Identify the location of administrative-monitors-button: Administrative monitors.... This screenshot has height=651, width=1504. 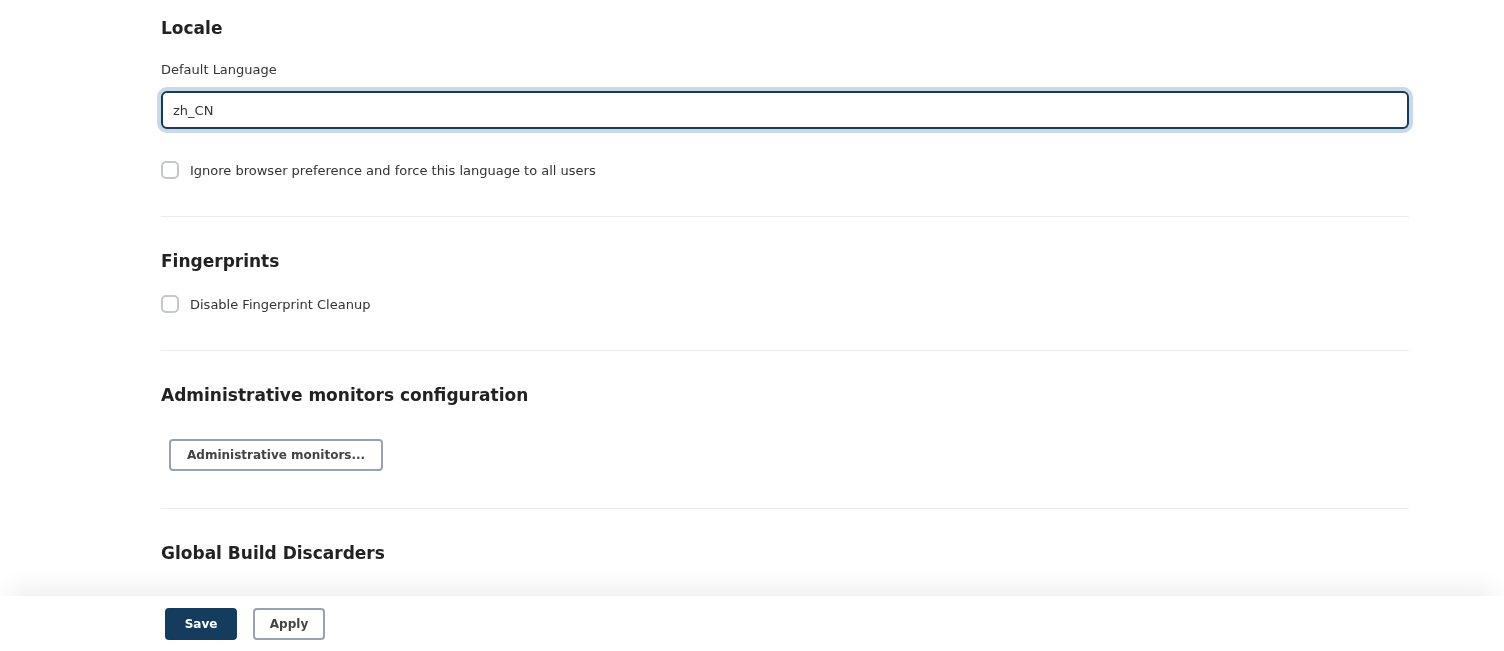
(276, 455).